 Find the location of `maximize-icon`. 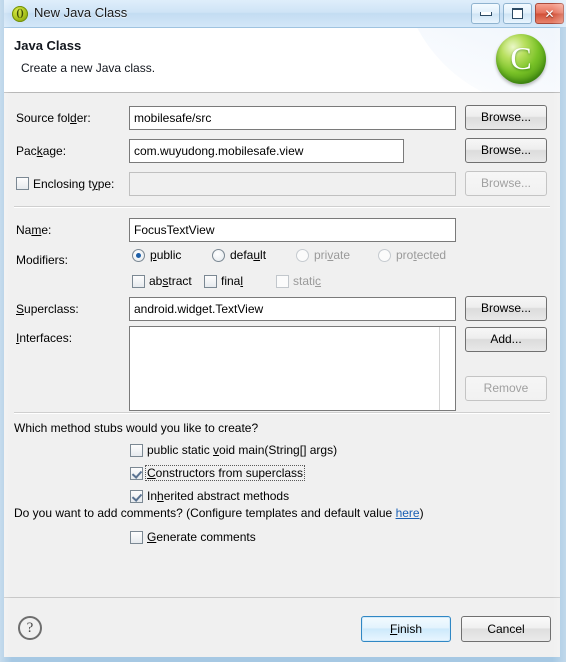

maximize-icon is located at coordinates (517, 13).